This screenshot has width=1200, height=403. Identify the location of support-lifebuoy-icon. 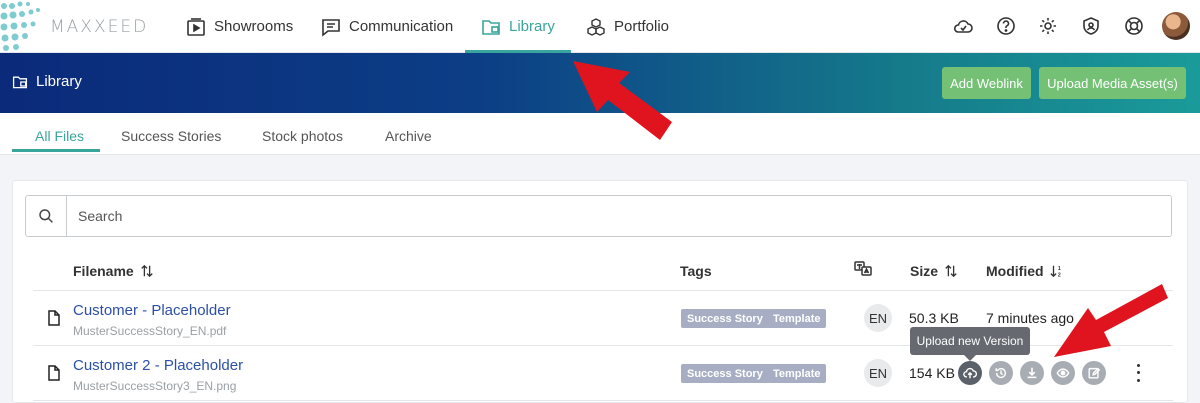
(1134, 26).